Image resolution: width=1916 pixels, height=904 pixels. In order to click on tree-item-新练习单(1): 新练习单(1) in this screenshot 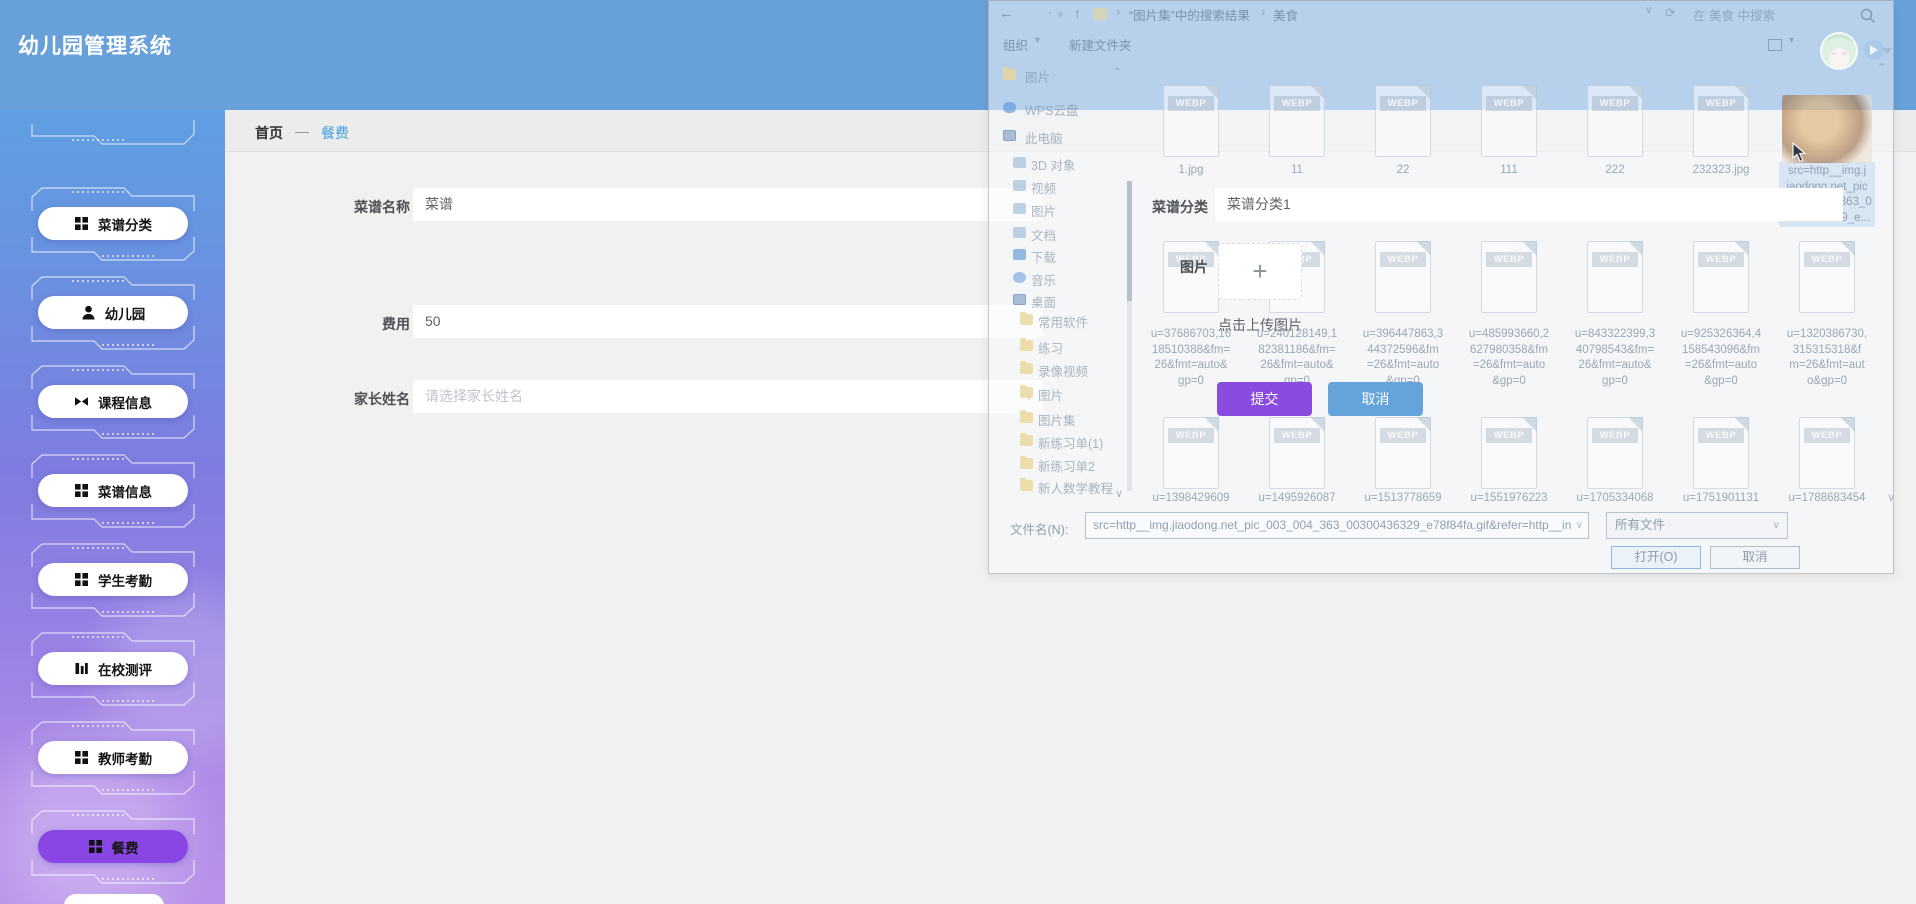, I will do `click(1070, 442)`.